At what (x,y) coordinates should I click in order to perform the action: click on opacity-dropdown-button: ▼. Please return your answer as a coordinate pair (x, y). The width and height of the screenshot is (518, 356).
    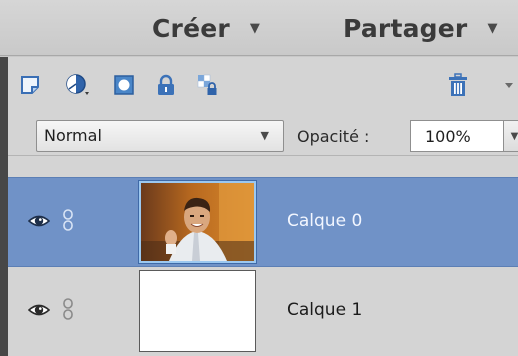
    Looking at the image, I should click on (511, 136).